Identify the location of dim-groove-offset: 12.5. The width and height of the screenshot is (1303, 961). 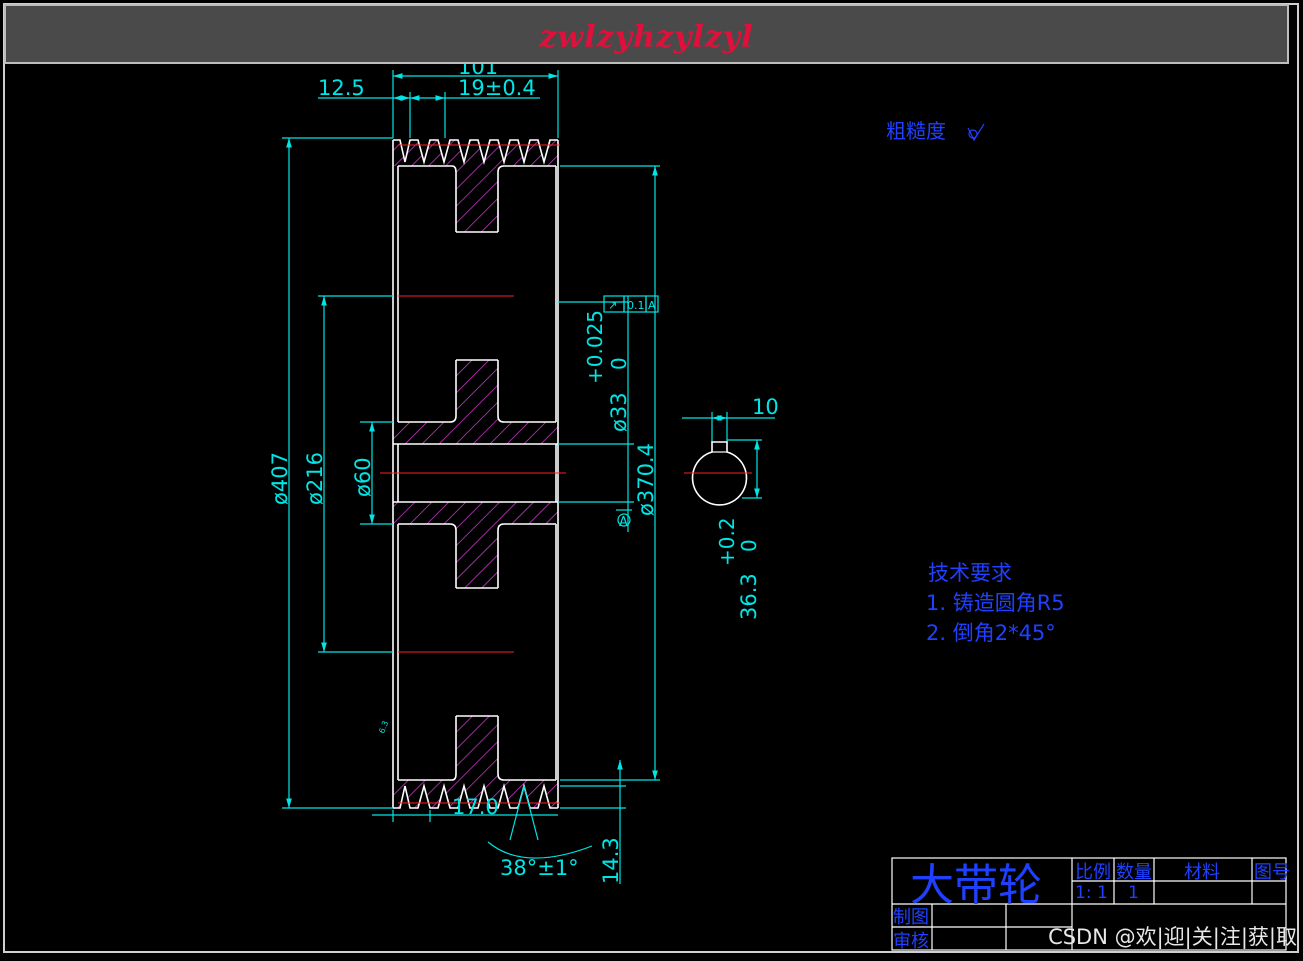
(341, 88).